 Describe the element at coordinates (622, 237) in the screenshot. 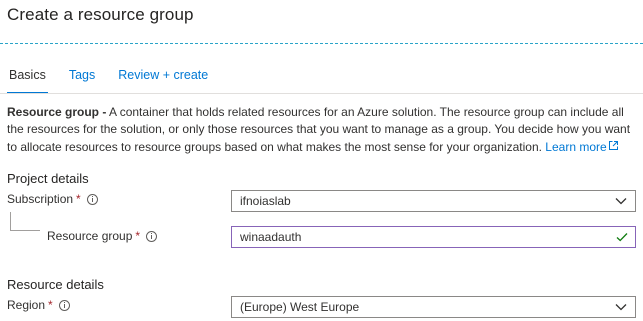

I see `checkmark-icon` at that location.